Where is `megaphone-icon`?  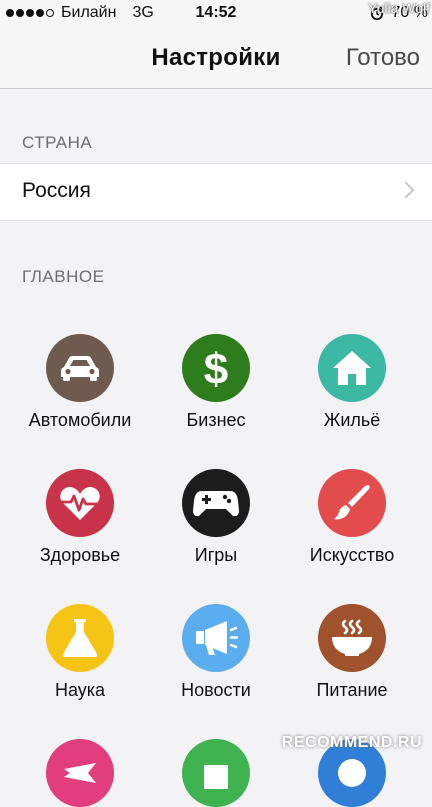 megaphone-icon is located at coordinates (217, 638).